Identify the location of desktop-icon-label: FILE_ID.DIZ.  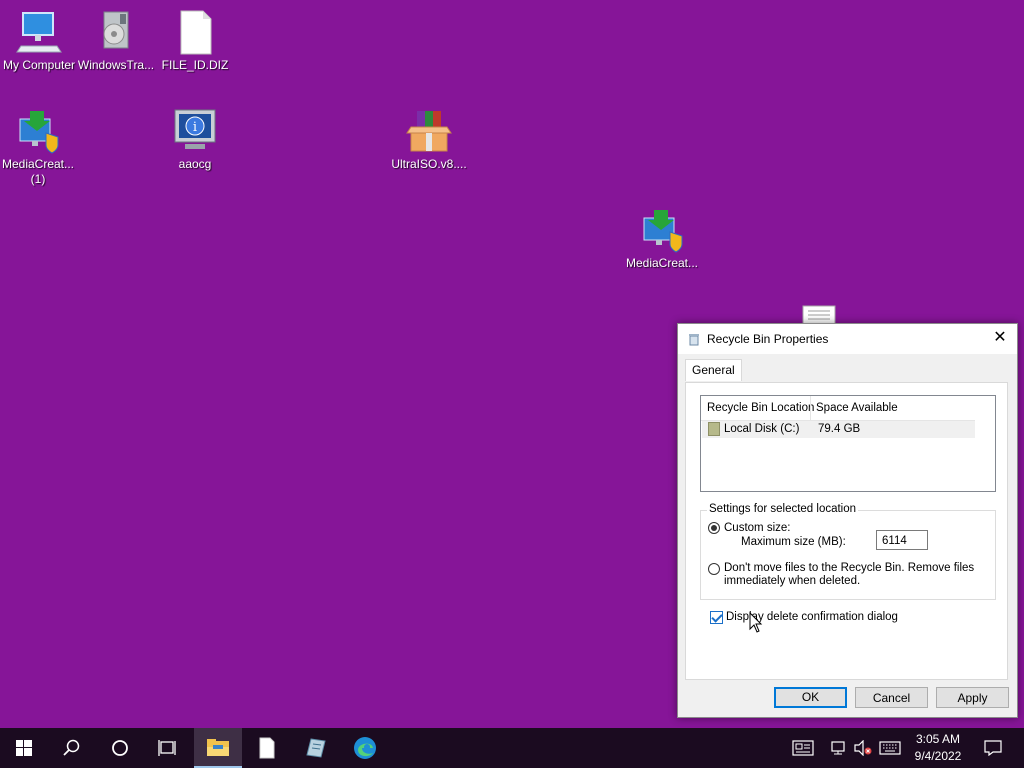
(195, 65).